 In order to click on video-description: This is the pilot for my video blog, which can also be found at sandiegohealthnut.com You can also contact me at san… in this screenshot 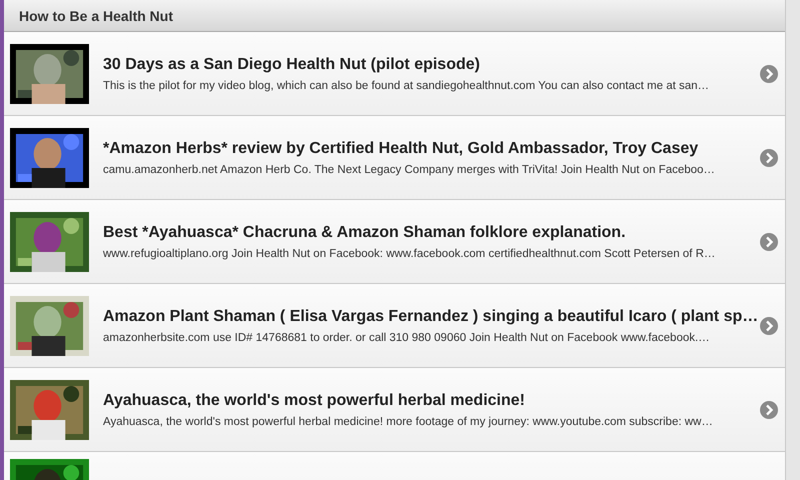, I will do `click(406, 86)`.